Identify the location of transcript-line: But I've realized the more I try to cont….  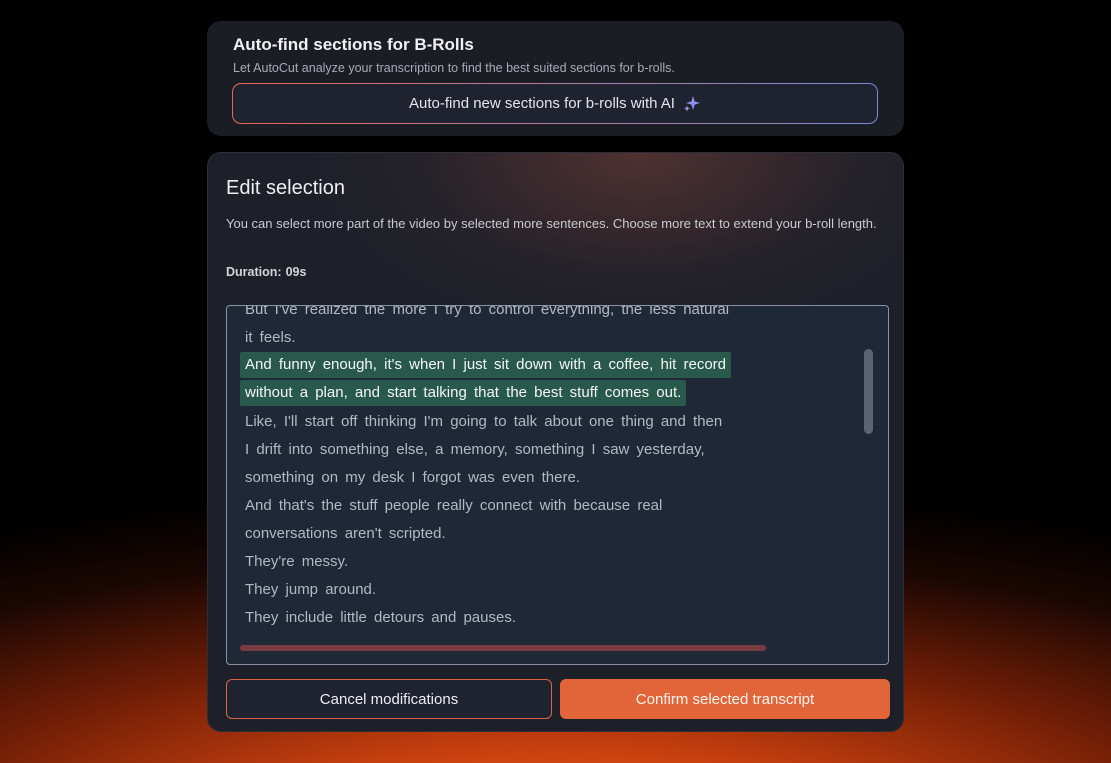
(525, 315).